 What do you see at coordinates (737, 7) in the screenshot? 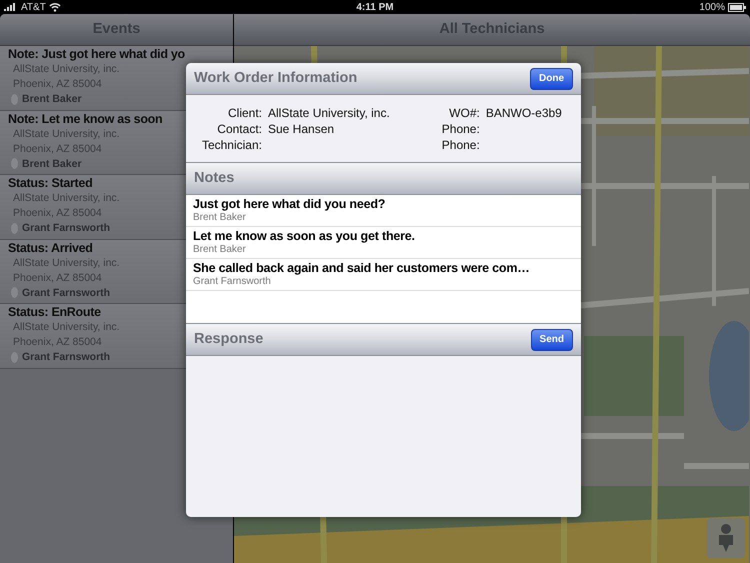
I see `battery-icon` at bounding box center [737, 7].